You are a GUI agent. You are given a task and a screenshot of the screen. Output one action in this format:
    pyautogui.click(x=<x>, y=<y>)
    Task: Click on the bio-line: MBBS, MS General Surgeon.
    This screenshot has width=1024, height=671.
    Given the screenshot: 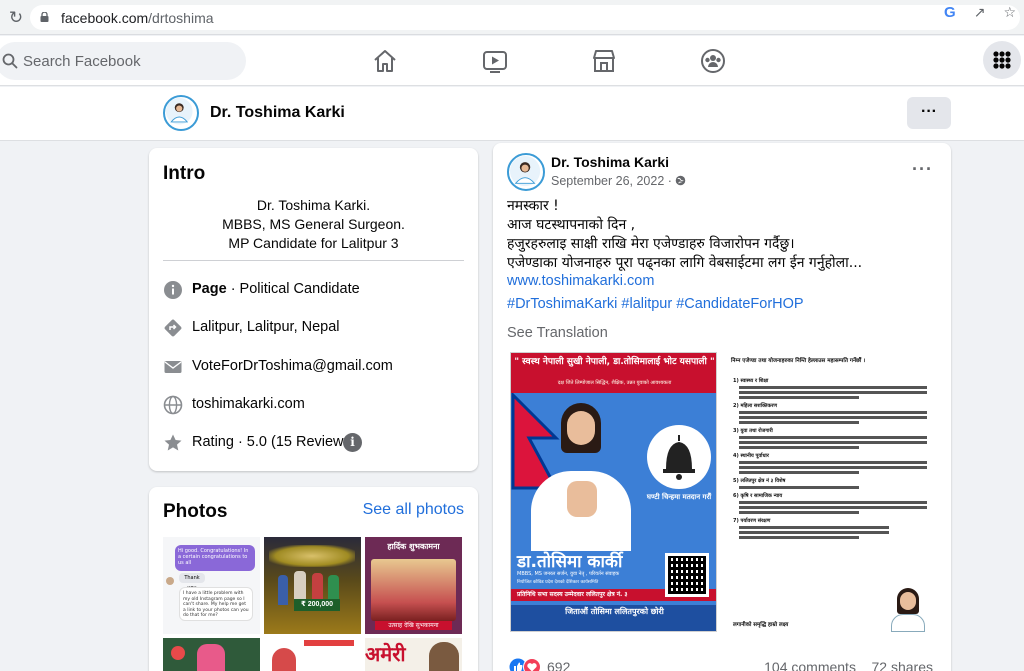 What is the action you would take?
    pyautogui.click(x=313, y=224)
    